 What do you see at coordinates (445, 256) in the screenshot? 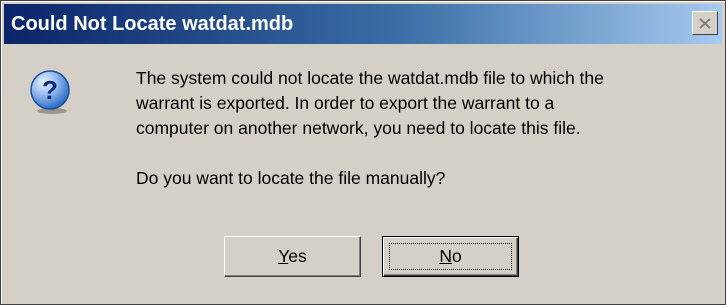
I see `no-mnemonic: N` at bounding box center [445, 256].